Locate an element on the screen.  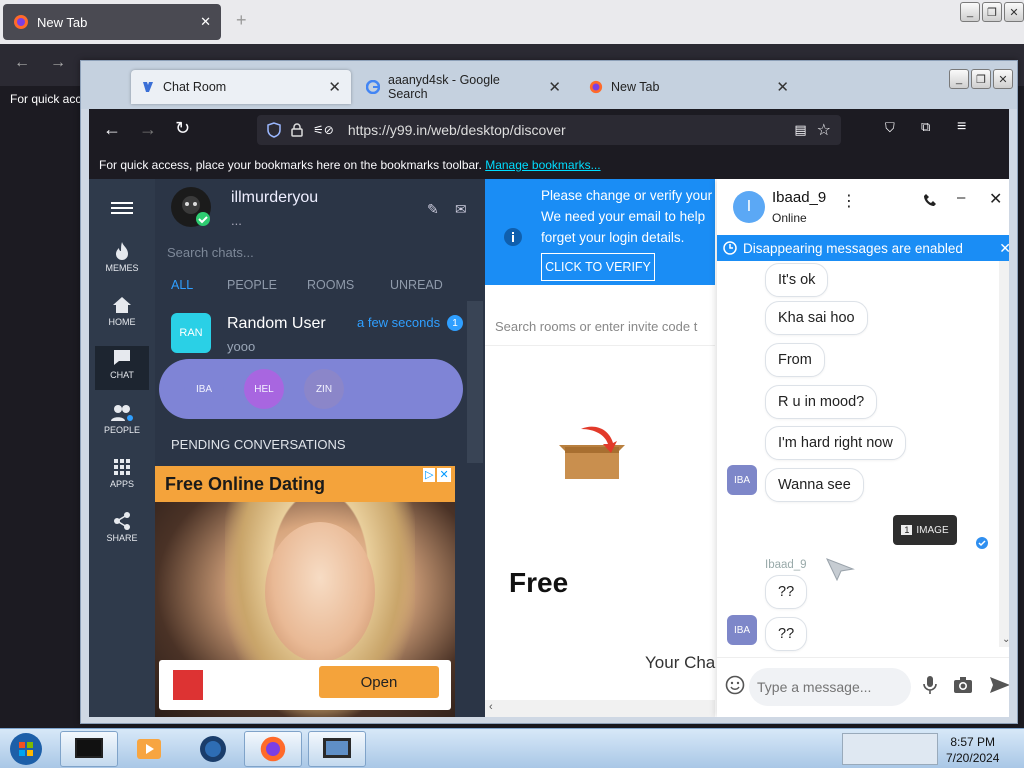
sent-image-message: 1 IMAGE is located at coordinates (925, 530).